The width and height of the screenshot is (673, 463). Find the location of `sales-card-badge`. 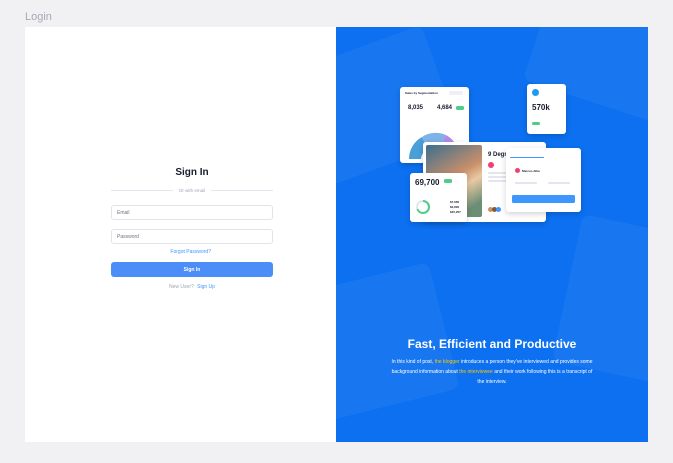

sales-card-badge is located at coordinates (456, 93).